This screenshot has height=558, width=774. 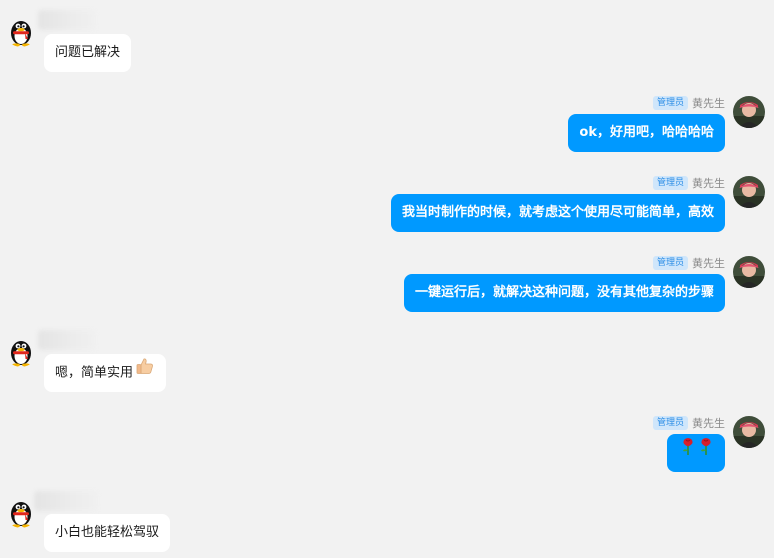 I want to click on message-text: ok，好用吧，哈哈哈哈, so click(x=646, y=132).